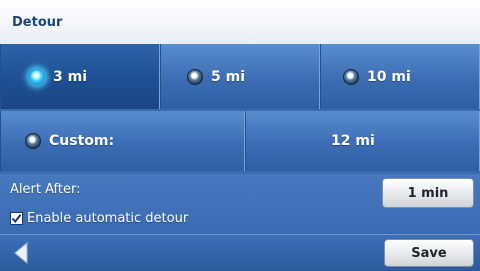 Image resolution: width=480 pixels, height=271 pixels. Describe the element at coordinates (228, 76) in the screenshot. I see `option-label: 5 mi` at that location.